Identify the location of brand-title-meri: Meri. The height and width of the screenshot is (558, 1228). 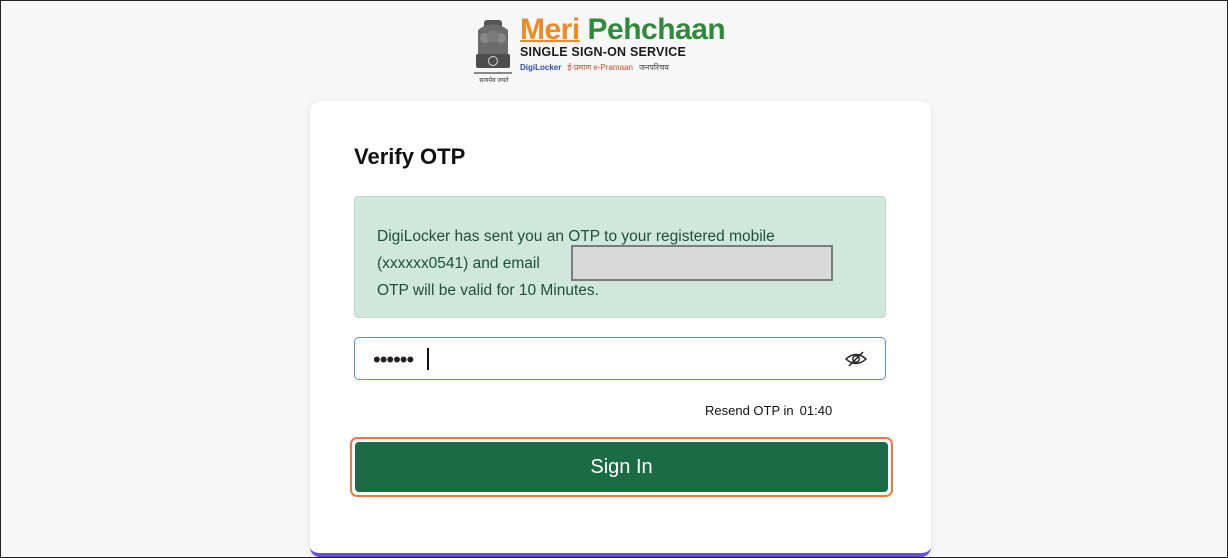
(550, 29).